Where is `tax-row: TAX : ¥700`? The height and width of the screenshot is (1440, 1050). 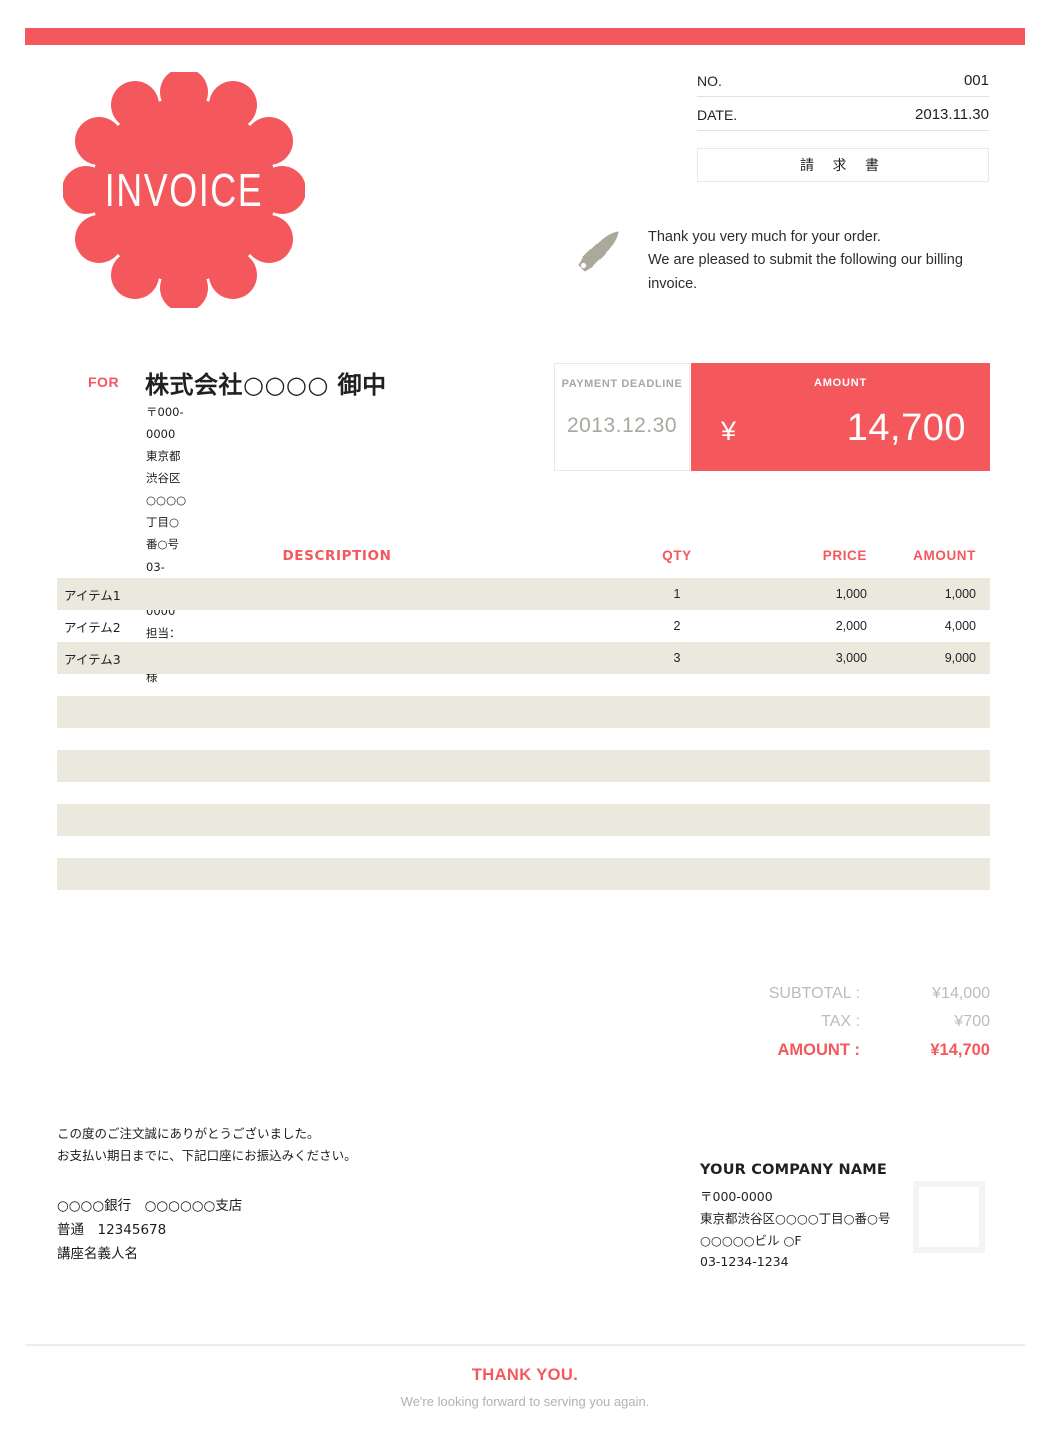
tax-row: TAX : ¥700 is located at coordinates (840, 1022).